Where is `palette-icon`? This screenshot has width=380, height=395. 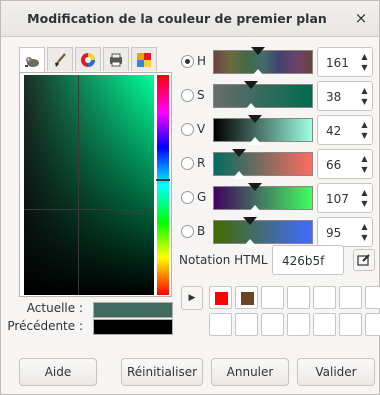
palette-icon is located at coordinates (144, 59).